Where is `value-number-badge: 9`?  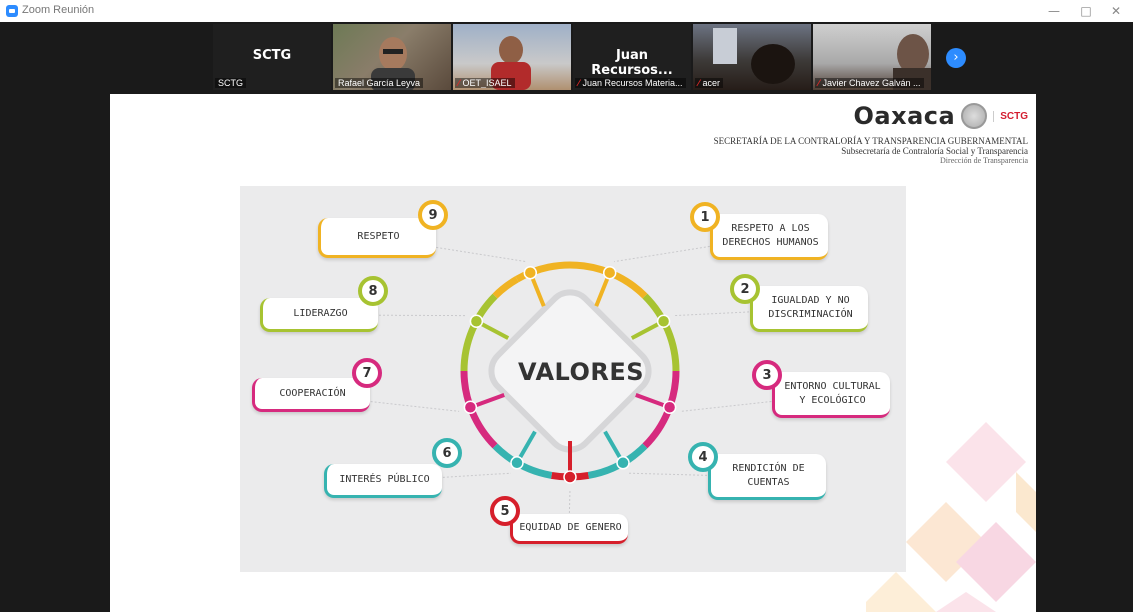 value-number-badge: 9 is located at coordinates (433, 215).